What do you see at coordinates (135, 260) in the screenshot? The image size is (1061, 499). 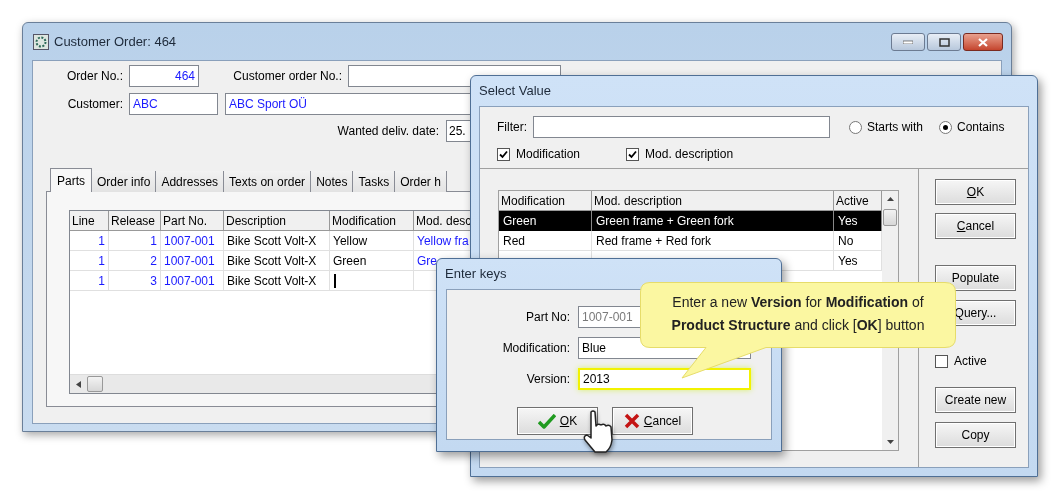 I see `table-cell: 2` at bounding box center [135, 260].